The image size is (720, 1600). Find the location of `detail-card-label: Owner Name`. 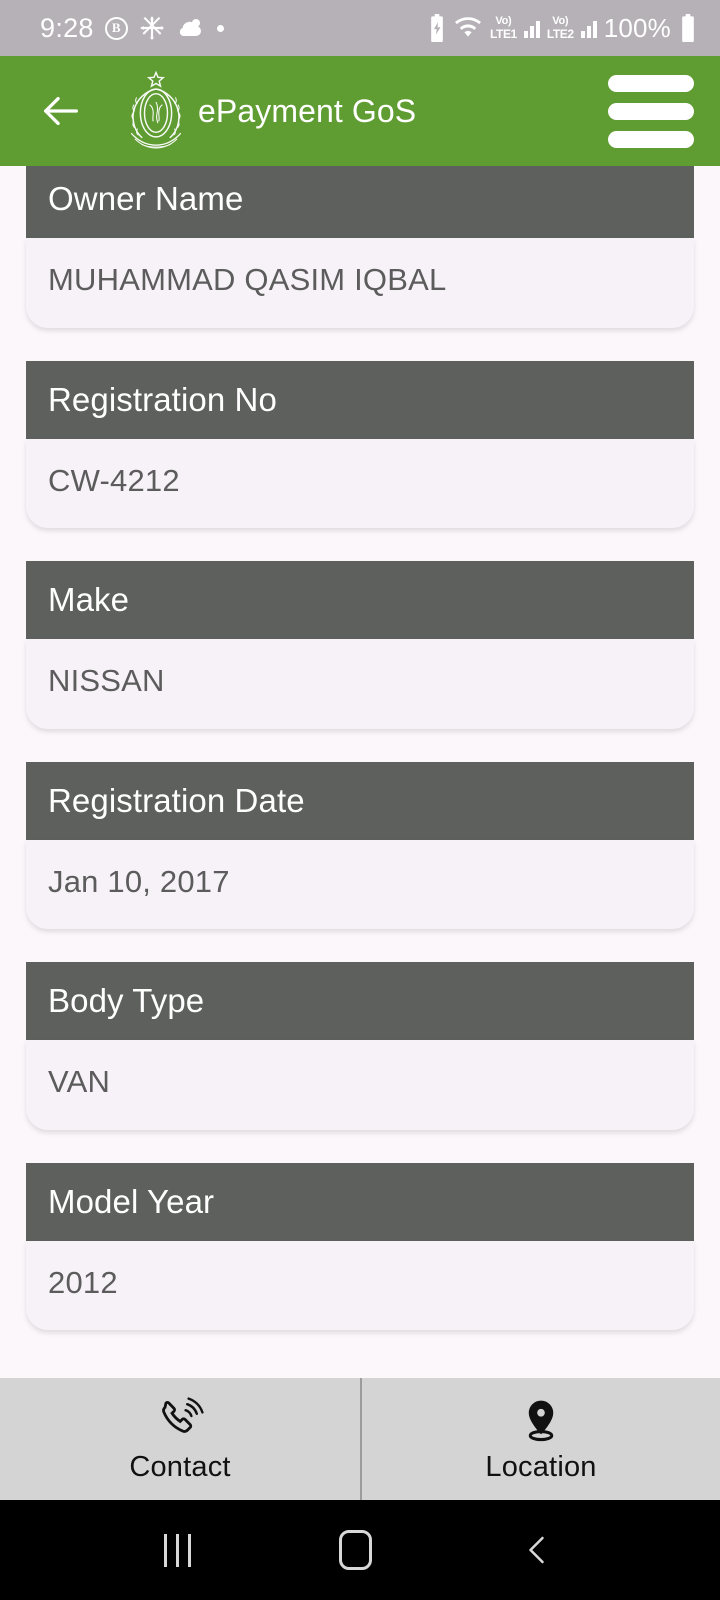

detail-card-label: Owner Name is located at coordinates (360, 202).